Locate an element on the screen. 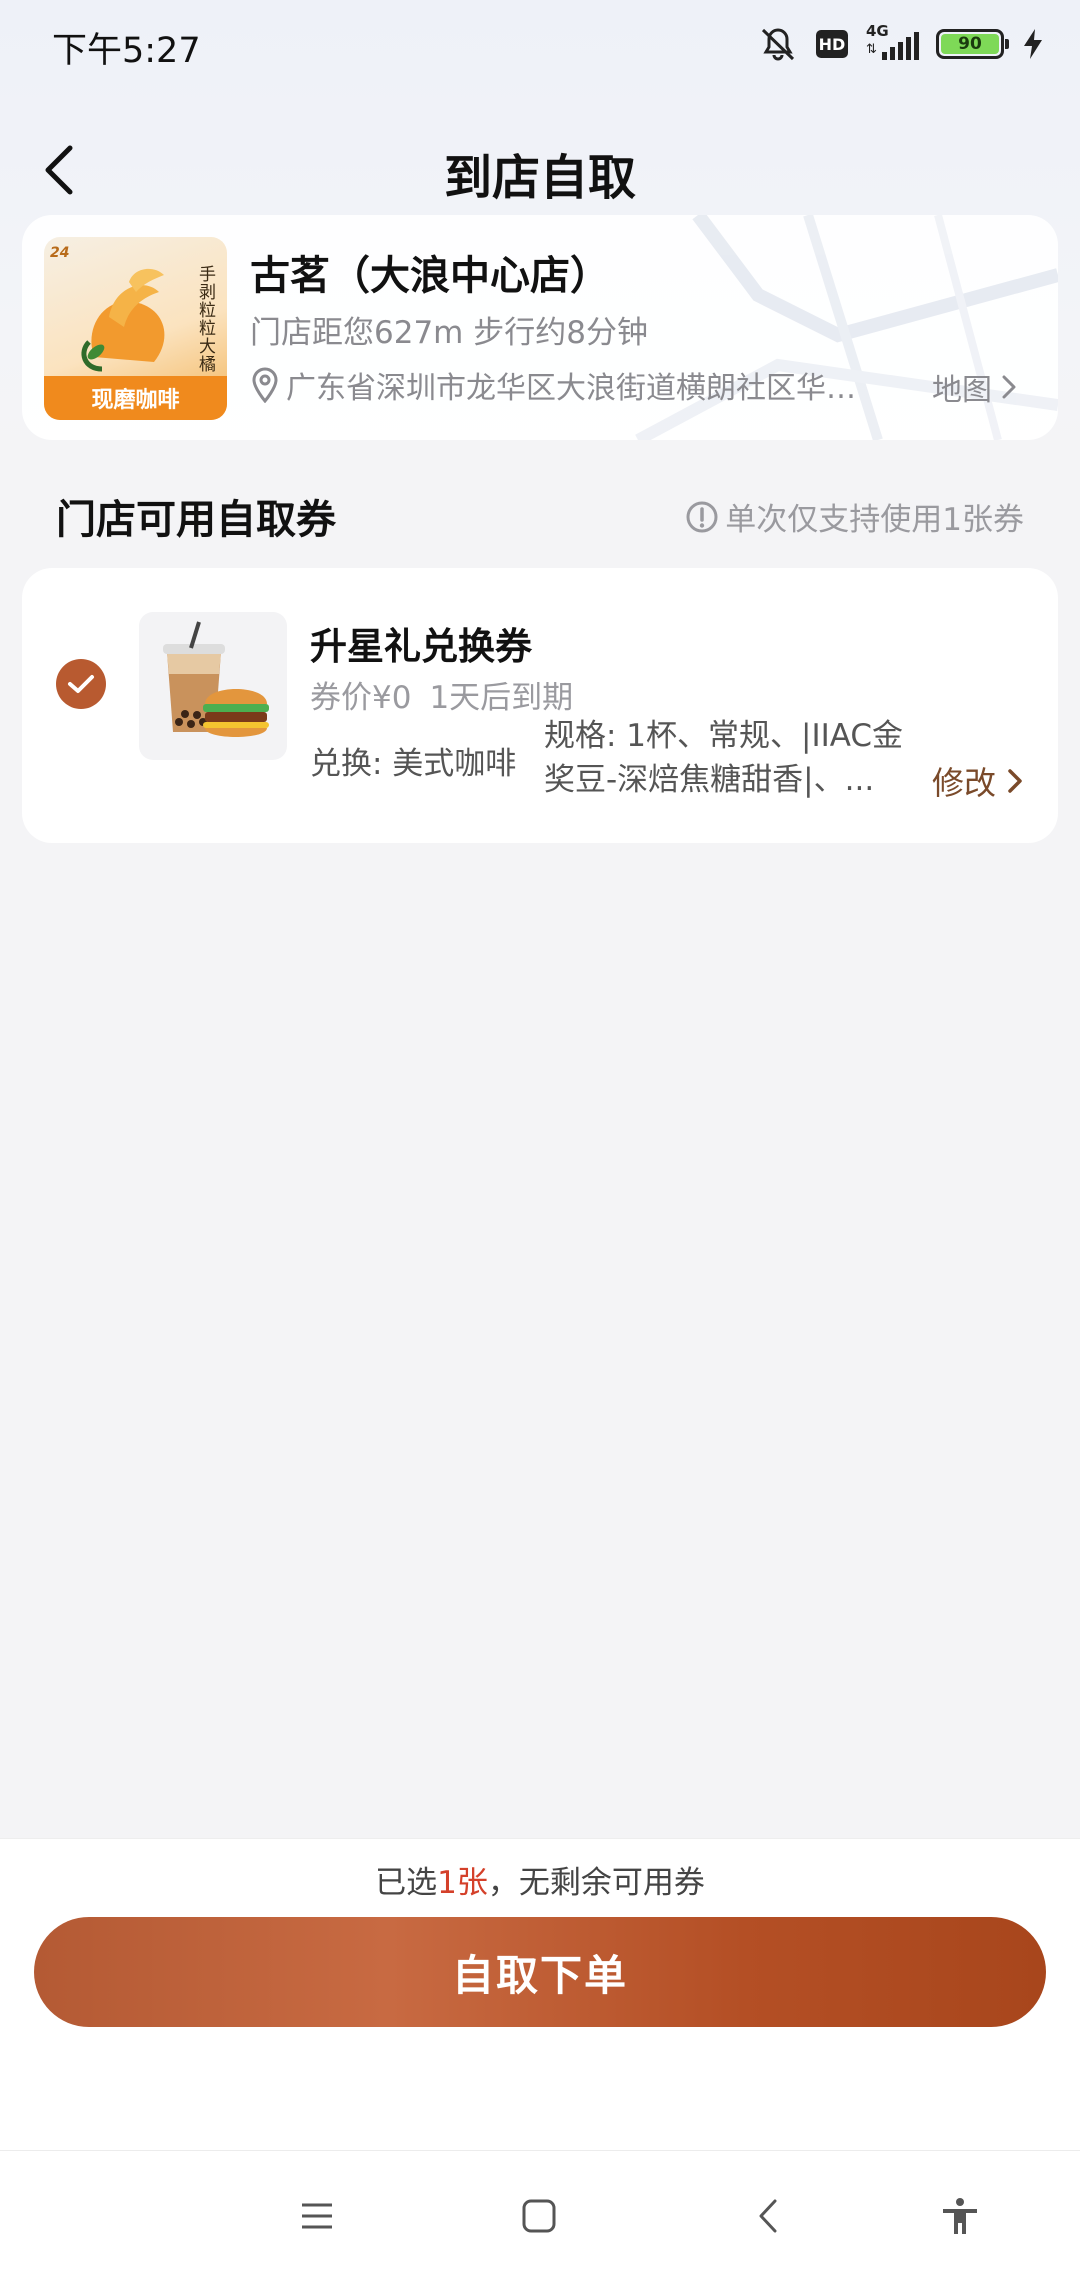  back-icon is located at coordinates (768, 2216).